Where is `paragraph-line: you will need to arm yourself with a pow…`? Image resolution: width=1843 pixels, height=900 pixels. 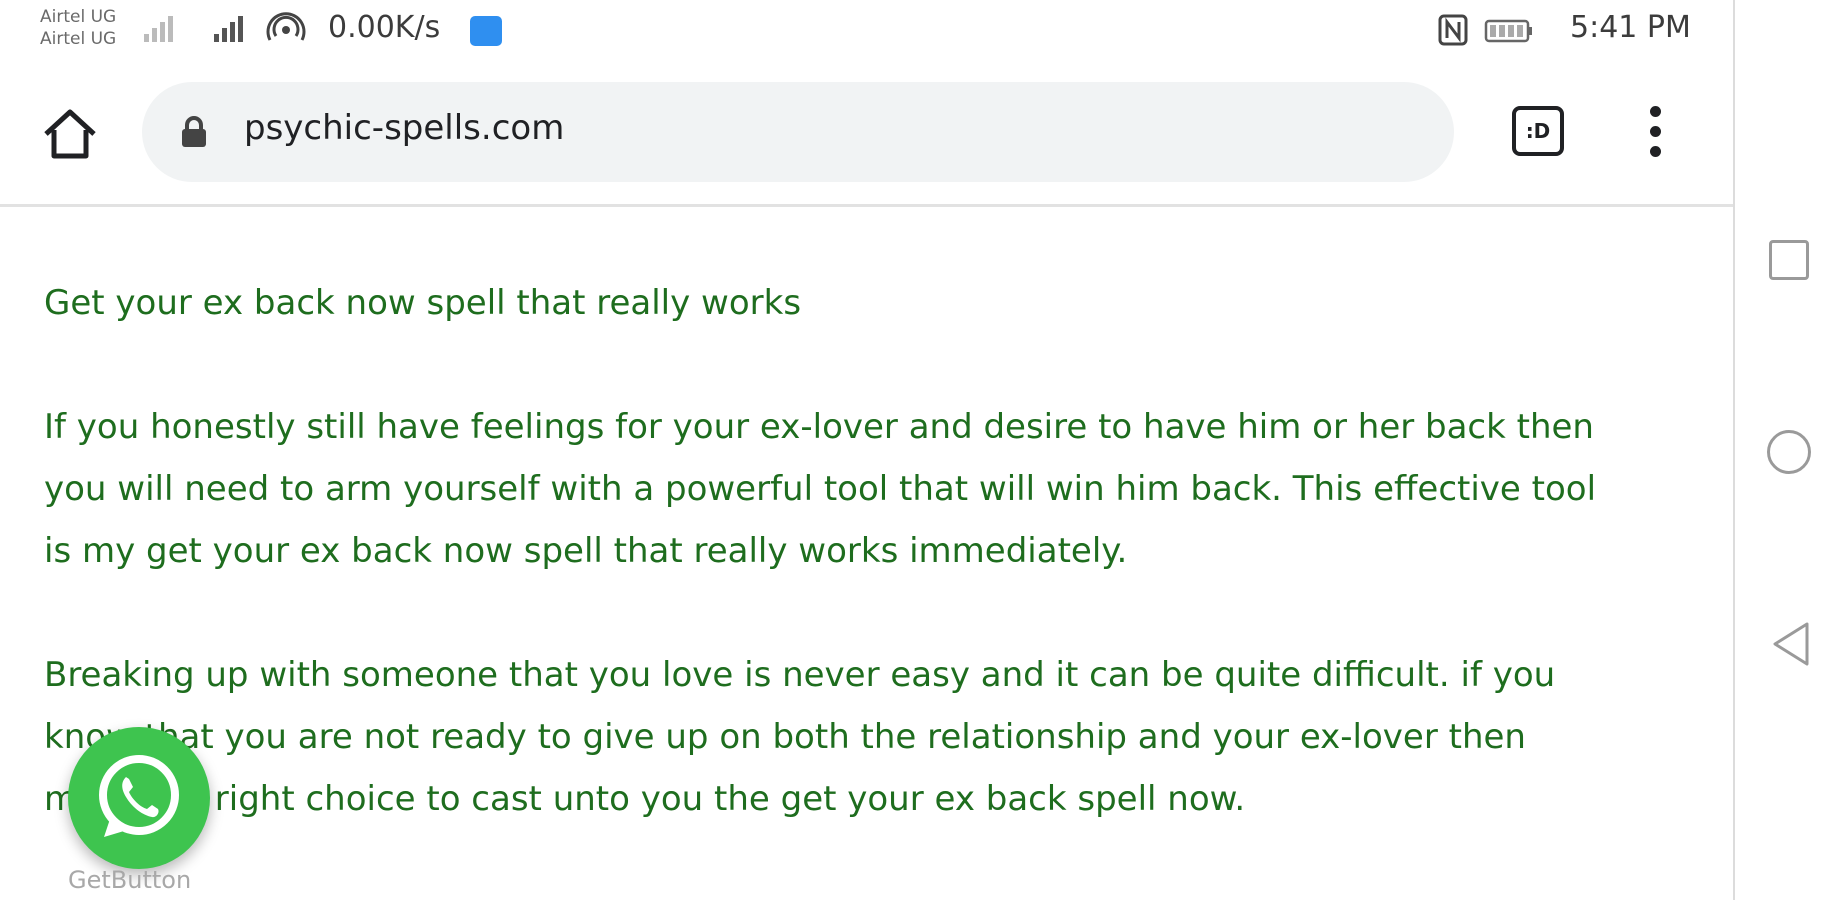
paragraph-line: you will need to arm yourself with a pow… is located at coordinates (820, 489).